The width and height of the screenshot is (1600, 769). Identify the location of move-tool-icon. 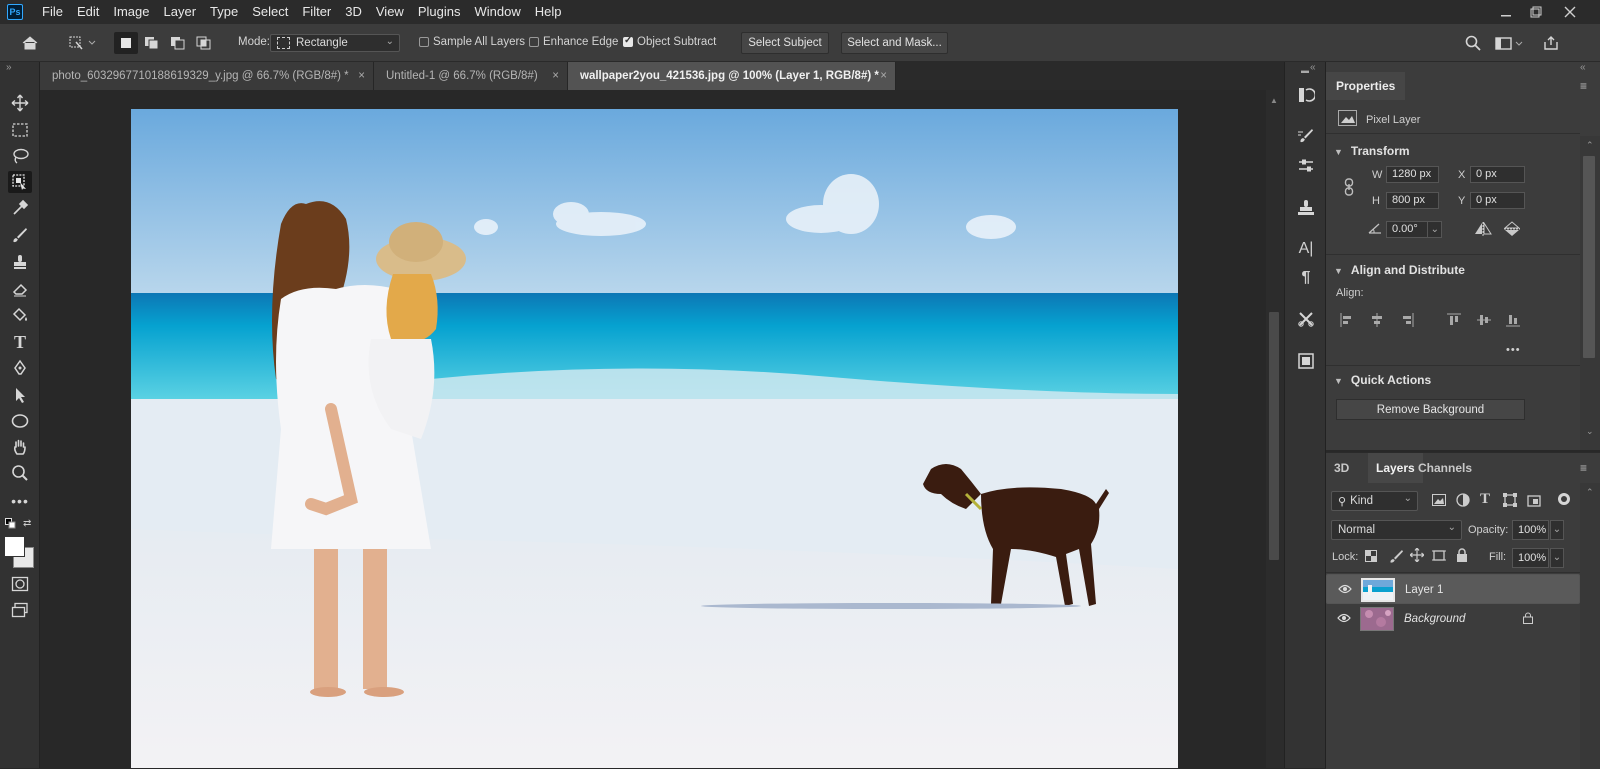
(20, 103).